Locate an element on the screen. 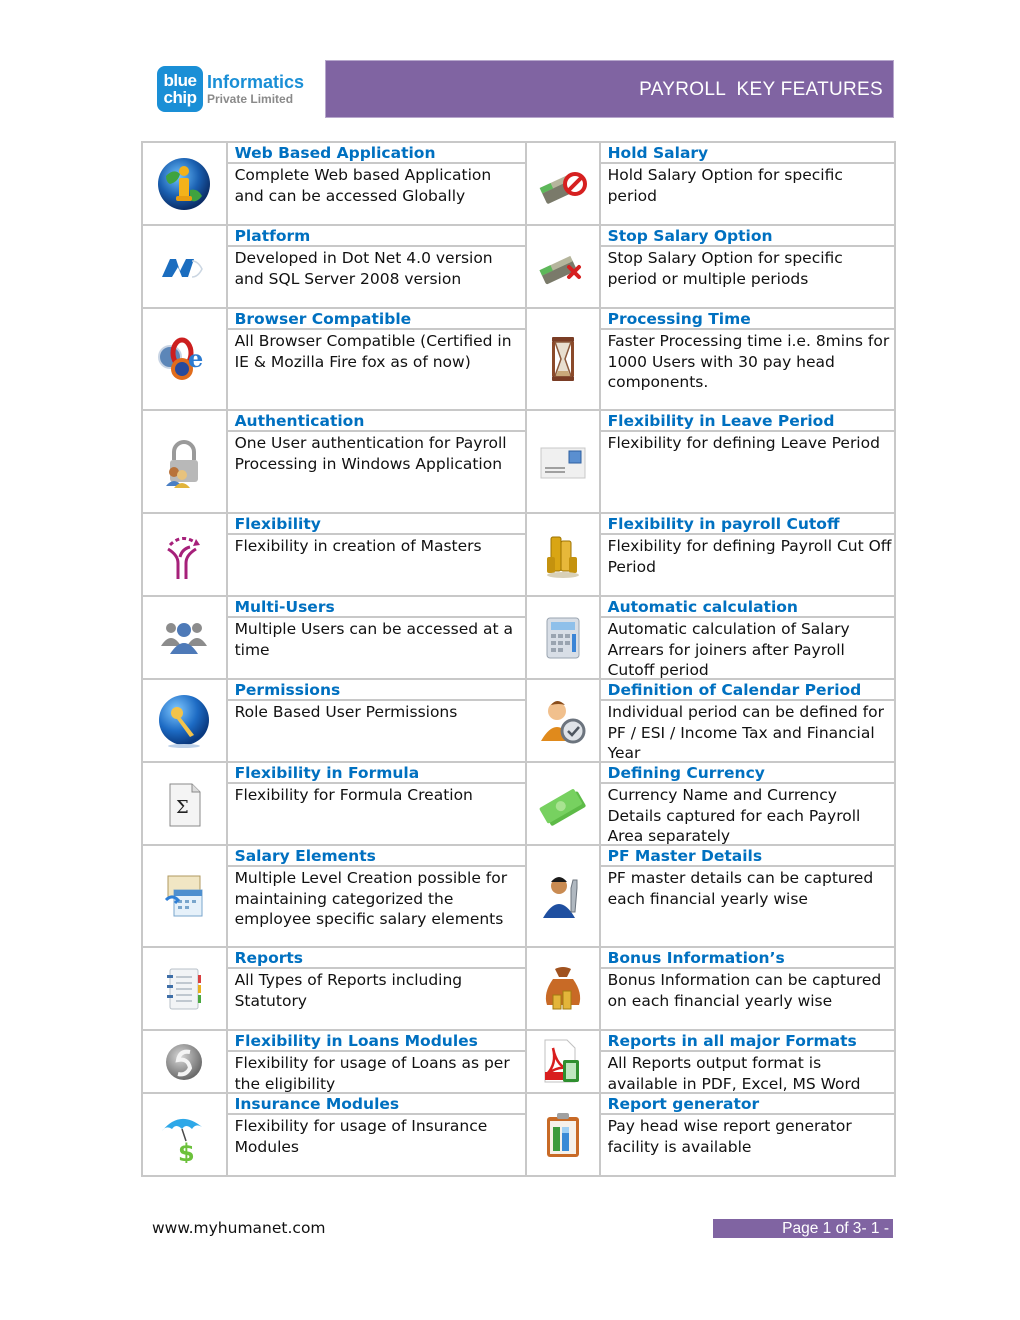  svg-text: e is located at coordinates (195, 358).